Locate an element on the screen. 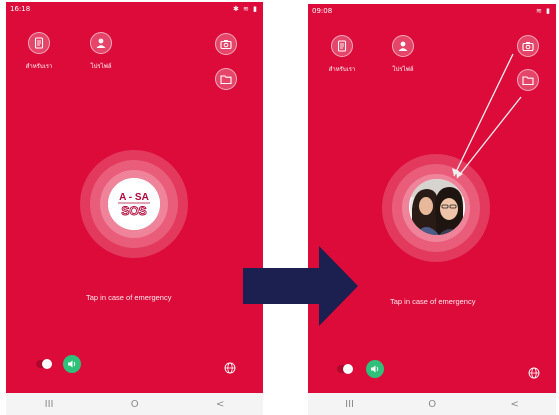  callout-line-camera is located at coordinates (483, 115).